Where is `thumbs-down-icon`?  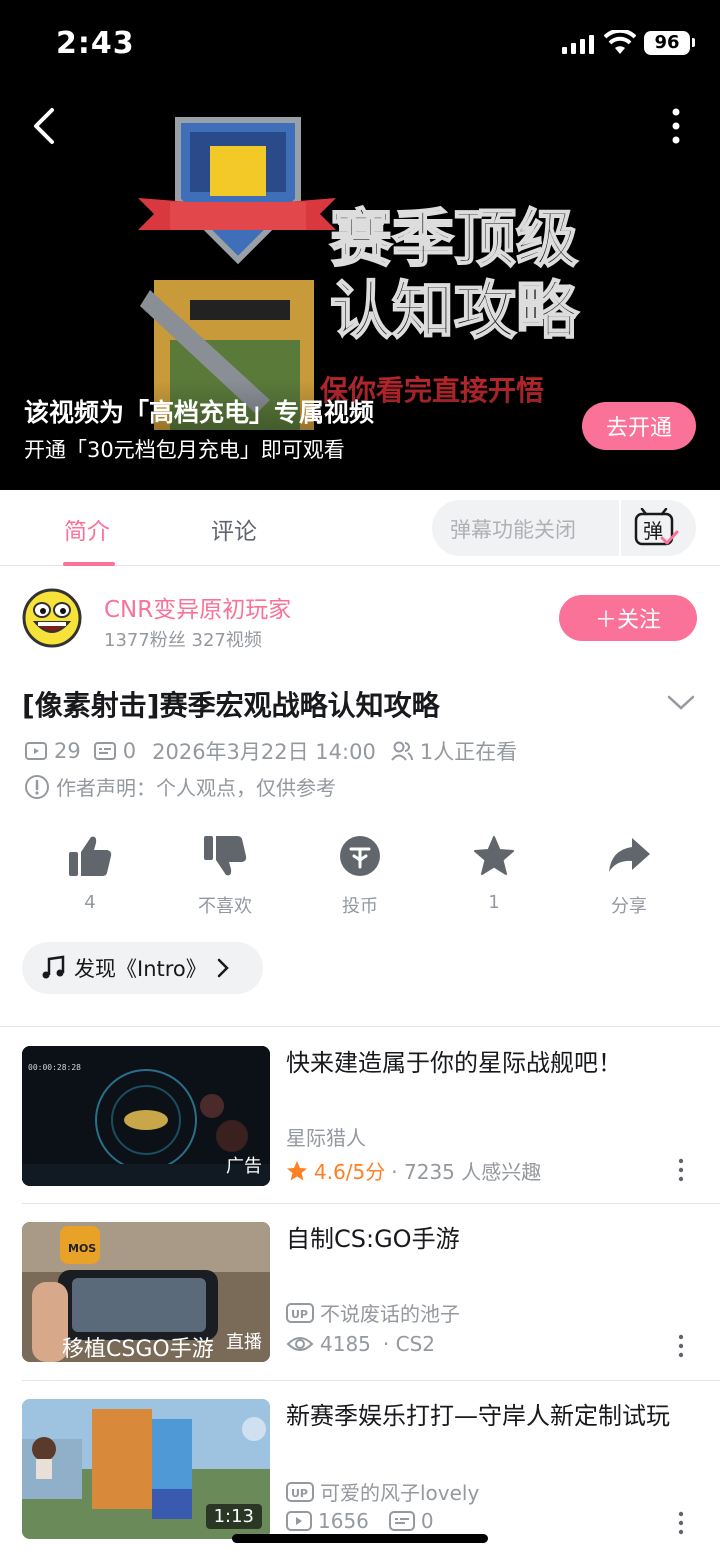
thumbs-down-icon is located at coordinates (225, 856).